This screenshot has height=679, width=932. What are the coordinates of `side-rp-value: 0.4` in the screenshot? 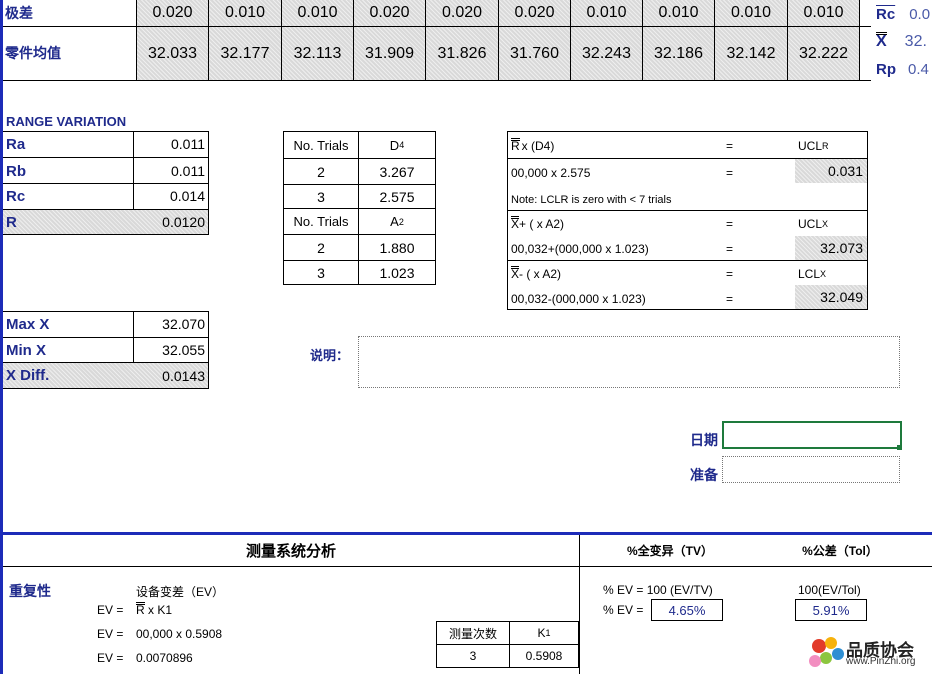 It's located at (918, 69).